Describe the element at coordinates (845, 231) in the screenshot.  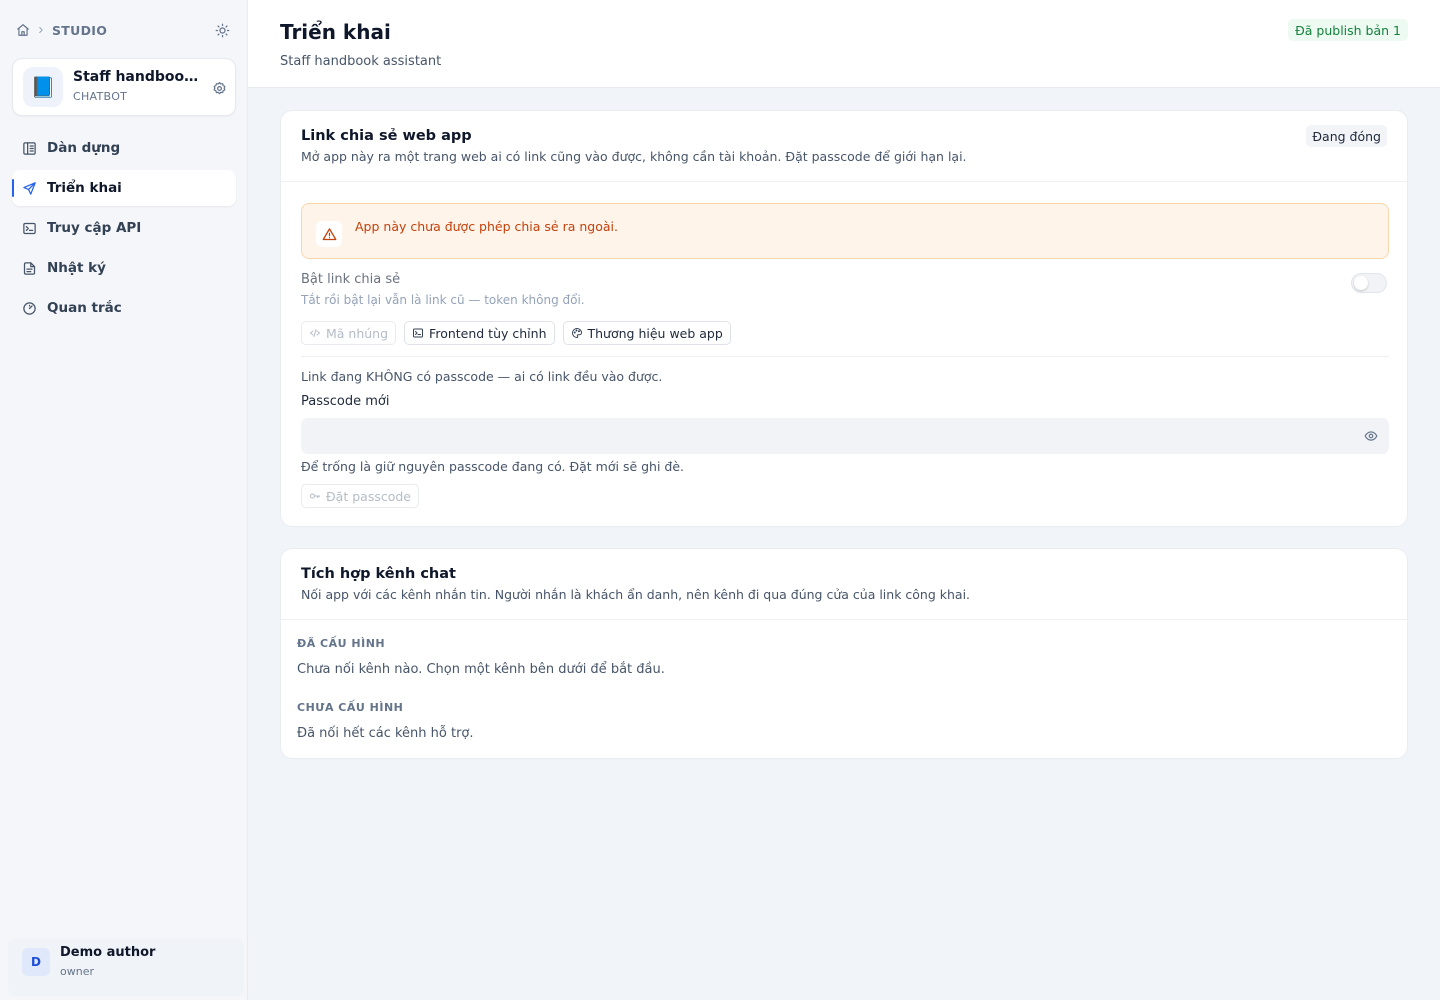
I see `warning-alert: App này chưa được phép chia sẻ ra ngoài.` at that location.